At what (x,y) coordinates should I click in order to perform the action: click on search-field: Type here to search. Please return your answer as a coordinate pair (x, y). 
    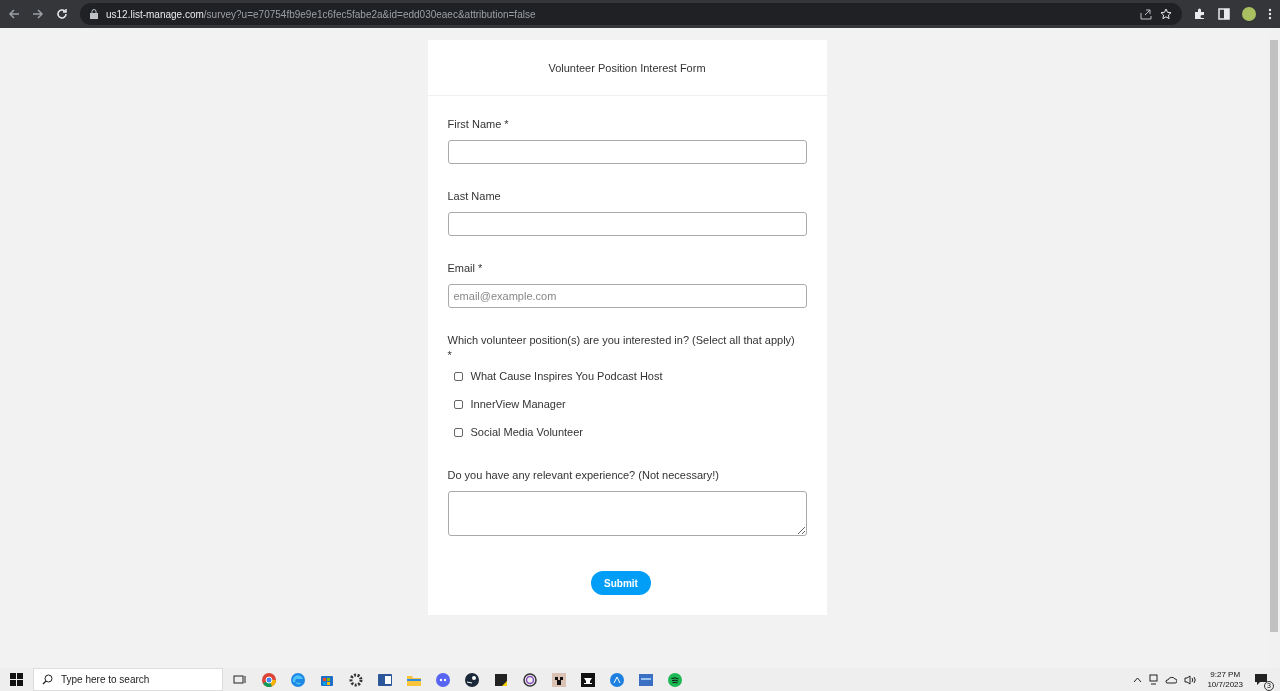
    Looking at the image, I should click on (128, 679).